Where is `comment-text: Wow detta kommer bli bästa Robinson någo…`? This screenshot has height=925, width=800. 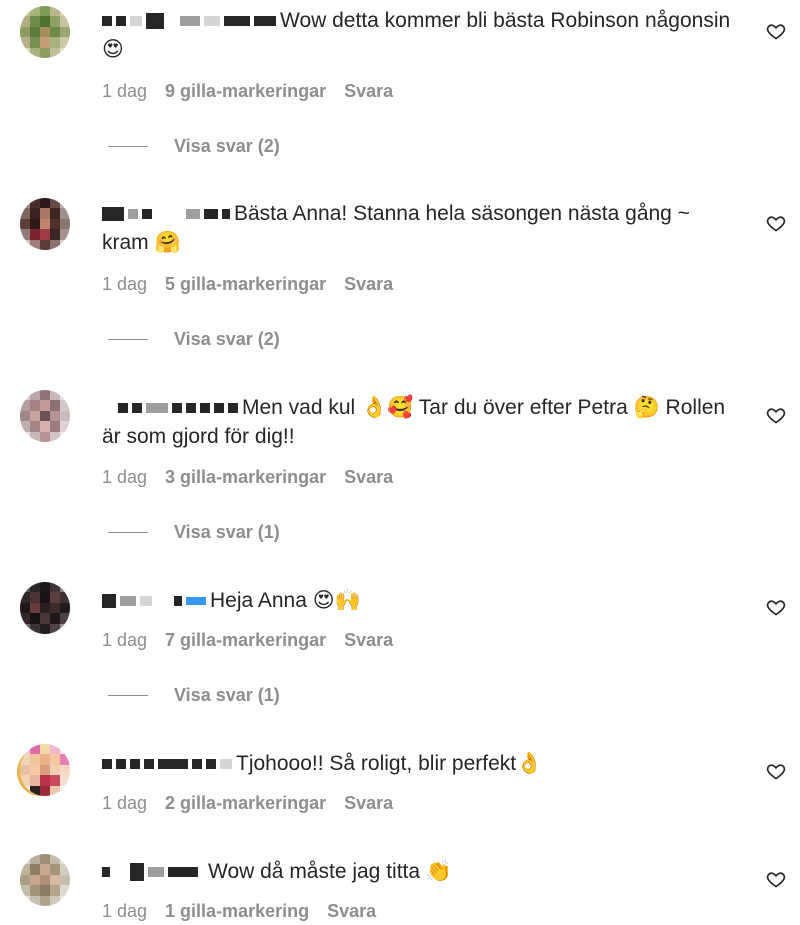 comment-text: Wow detta kommer bli bästa Robinson någo… is located at coordinates (422, 35).